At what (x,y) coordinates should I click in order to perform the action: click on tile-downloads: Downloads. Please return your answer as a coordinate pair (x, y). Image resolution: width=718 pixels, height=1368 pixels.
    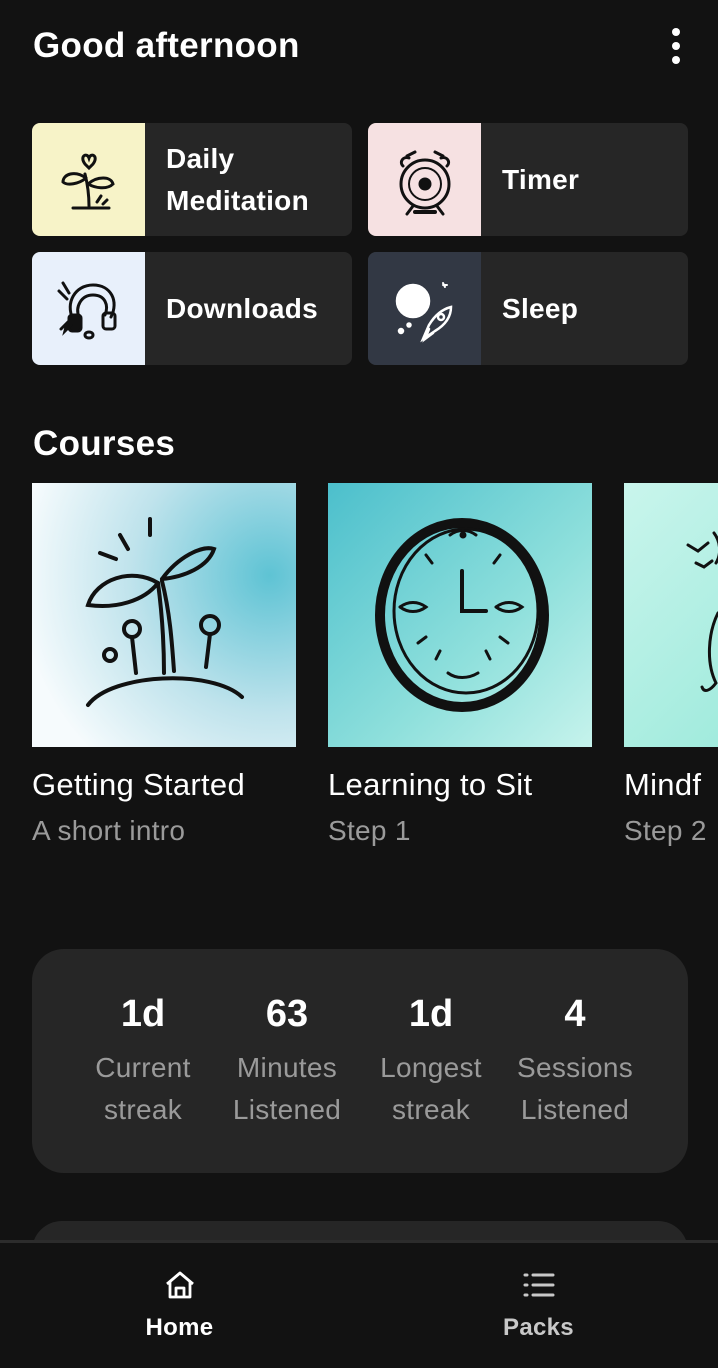
    Looking at the image, I should click on (192, 308).